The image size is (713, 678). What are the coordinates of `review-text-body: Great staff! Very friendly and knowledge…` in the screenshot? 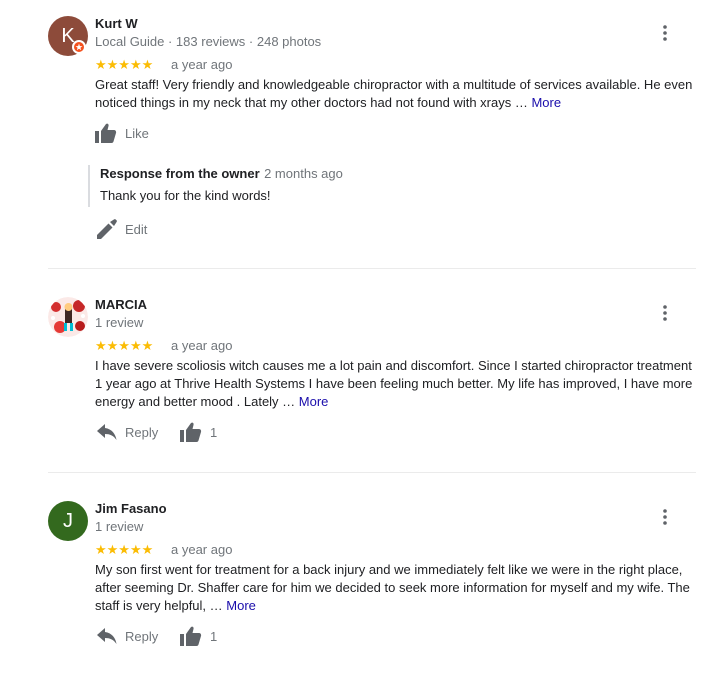 It's located at (394, 93).